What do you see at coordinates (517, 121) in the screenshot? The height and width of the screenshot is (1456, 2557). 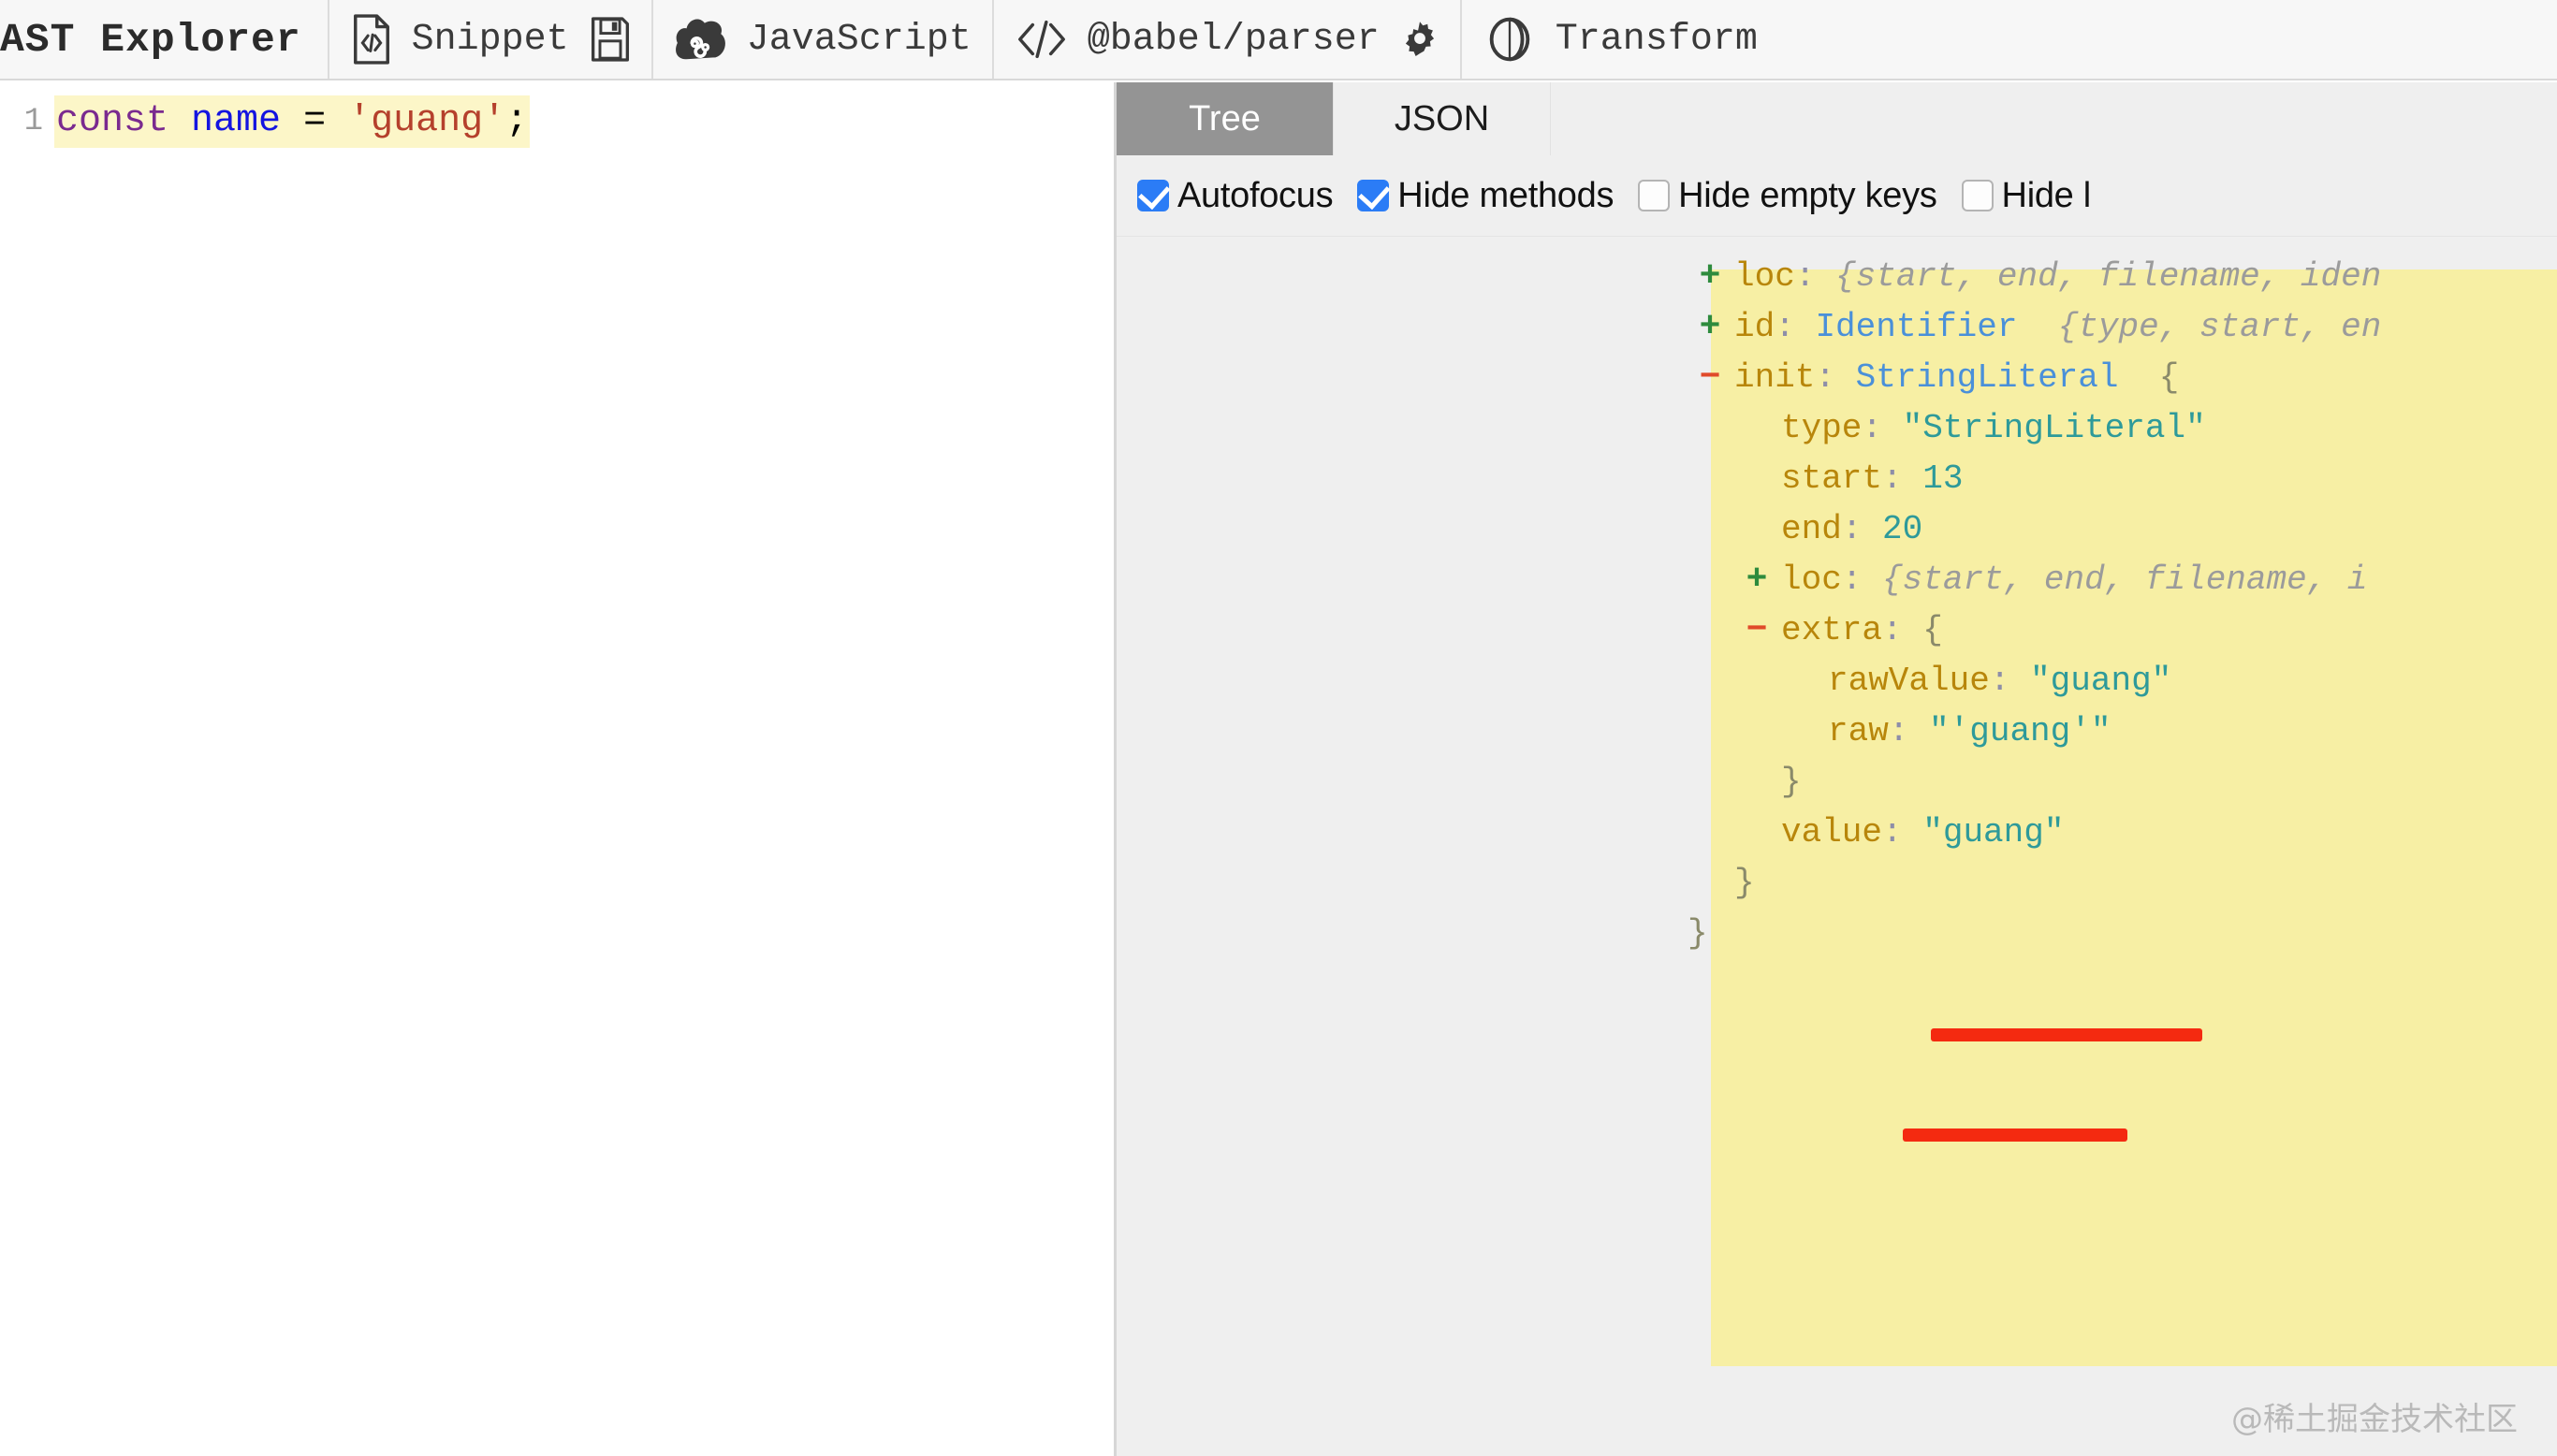 I see `token-semicolon: ;` at bounding box center [517, 121].